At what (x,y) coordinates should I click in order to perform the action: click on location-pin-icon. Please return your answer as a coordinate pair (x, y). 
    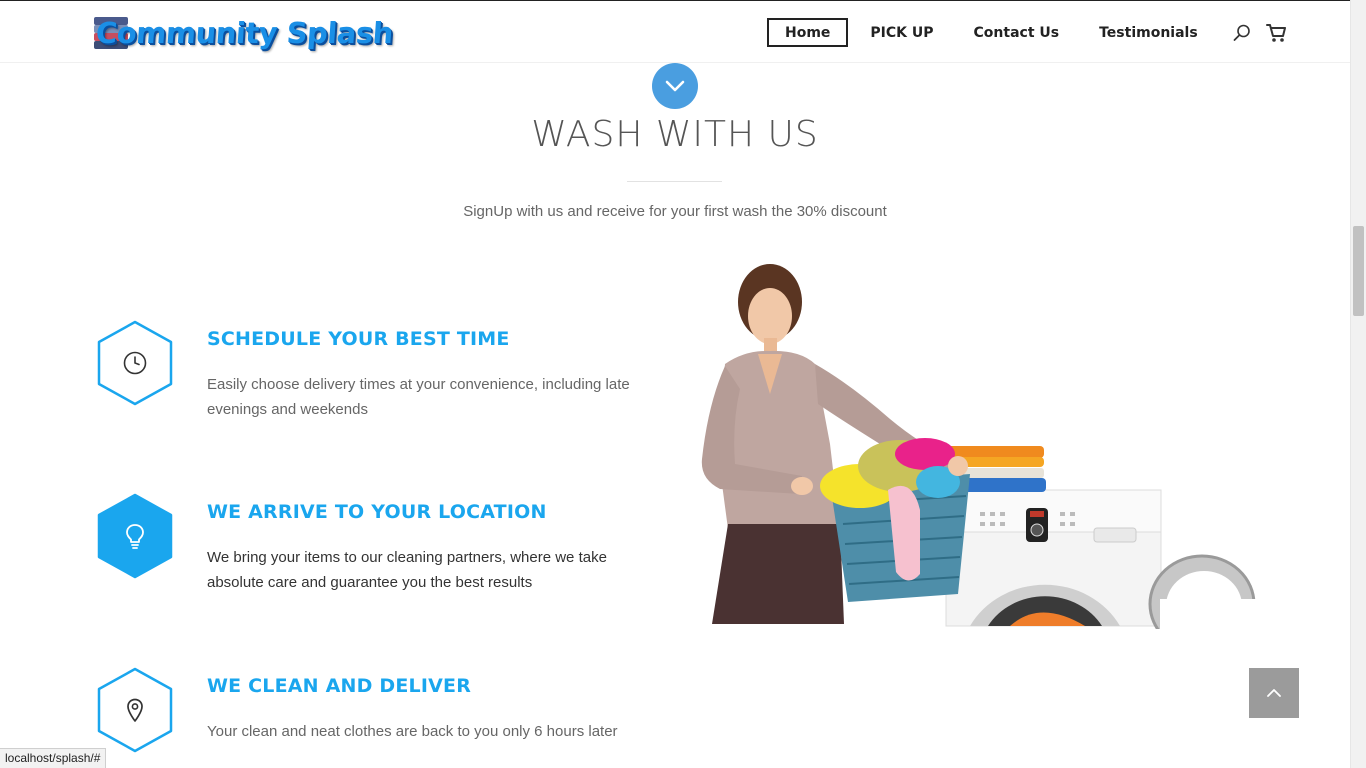
    Looking at the image, I should click on (135, 710).